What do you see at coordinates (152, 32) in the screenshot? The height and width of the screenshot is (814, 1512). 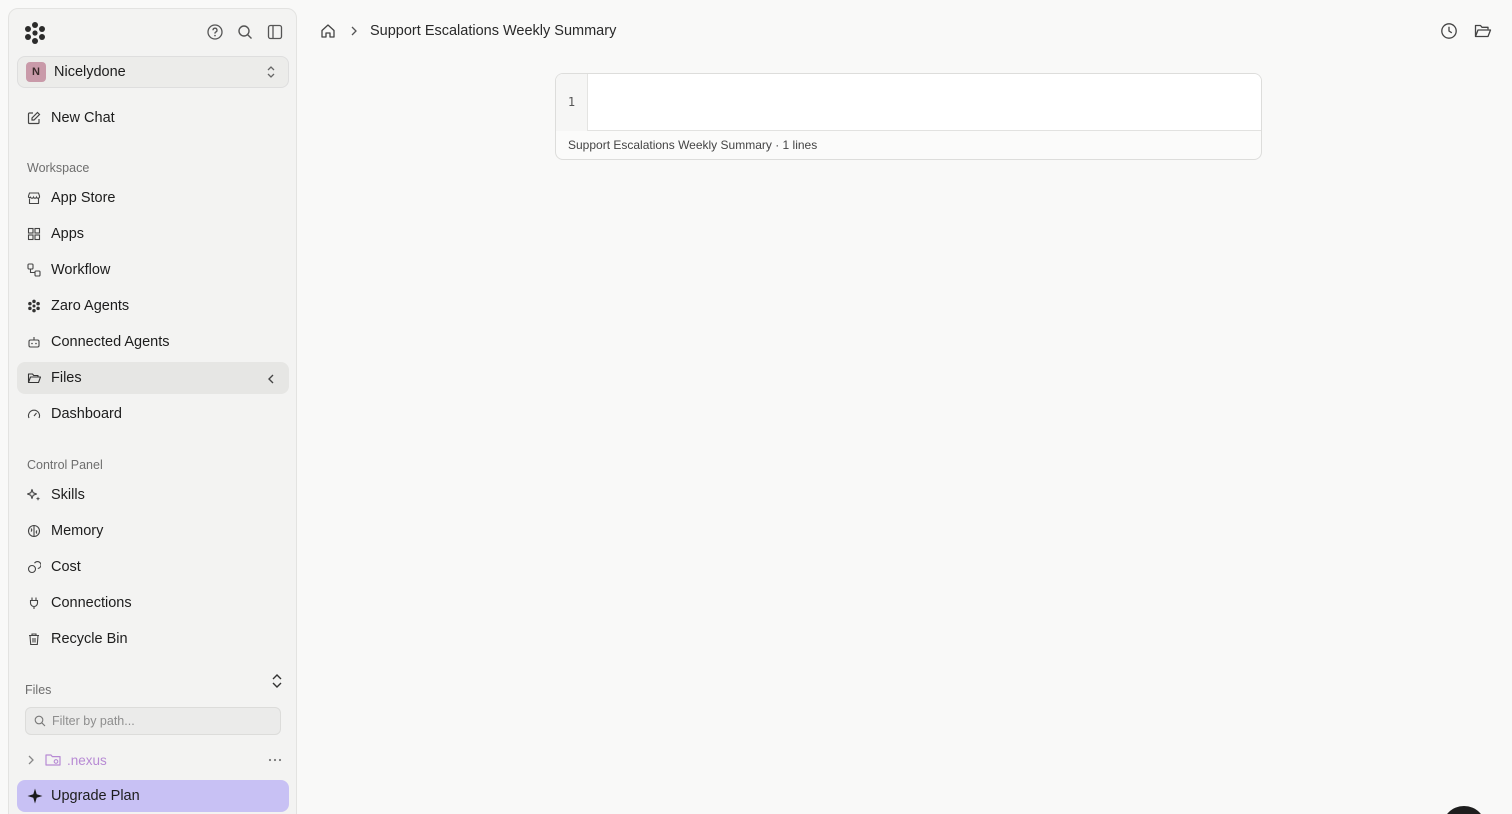 I see `sidebar-header` at bounding box center [152, 32].